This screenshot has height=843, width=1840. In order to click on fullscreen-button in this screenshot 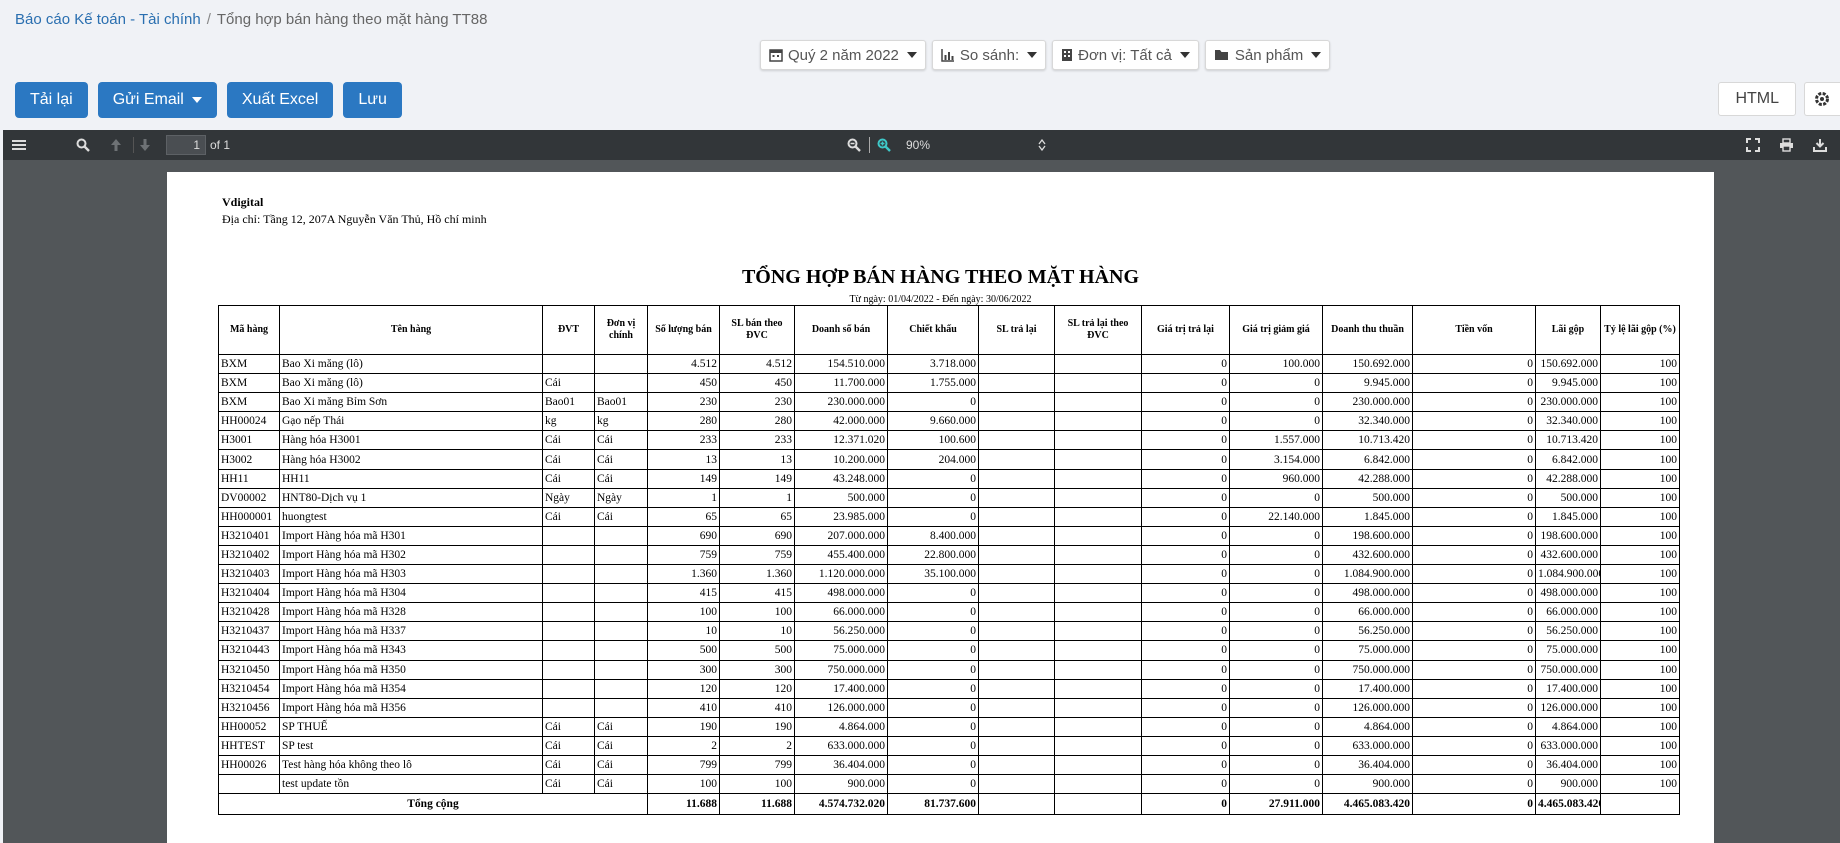, I will do `click(1753, 145)`.